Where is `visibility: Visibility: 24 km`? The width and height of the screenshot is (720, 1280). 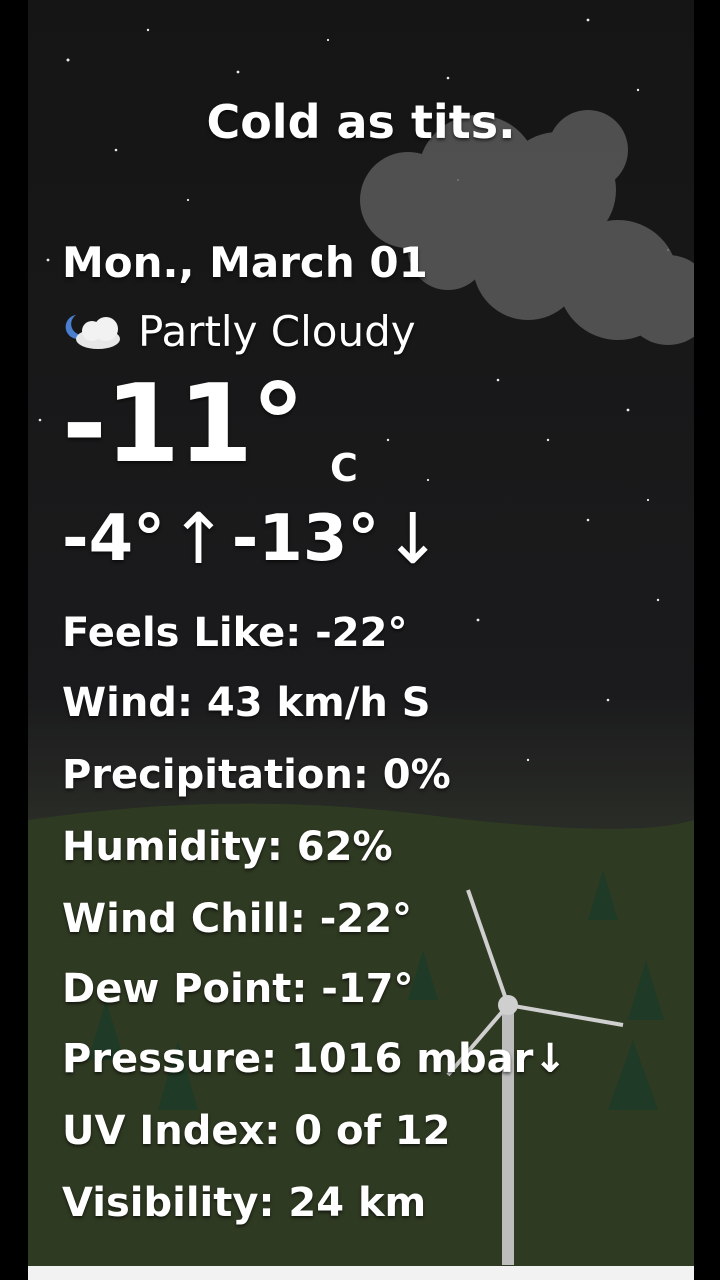 visibility: Visibility: 24 km is located at coordinates (244, 1203).